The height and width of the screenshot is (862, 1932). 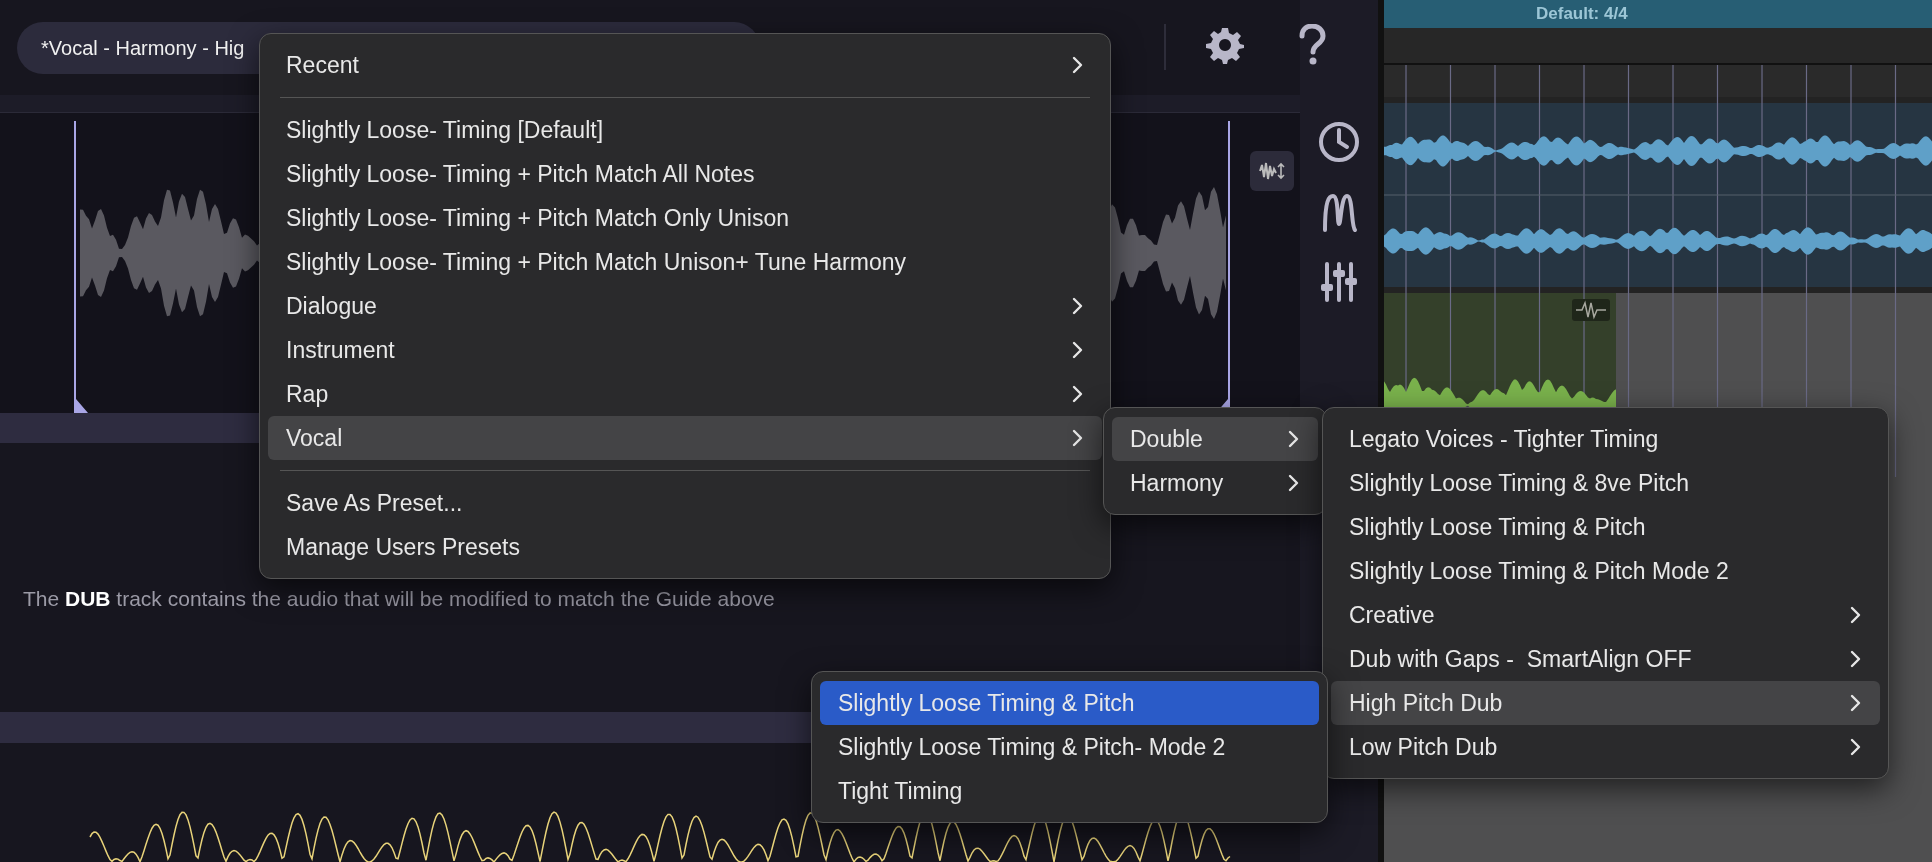 I want to click on signature-label: Default: 4/4, so click(x=1582, y=14).